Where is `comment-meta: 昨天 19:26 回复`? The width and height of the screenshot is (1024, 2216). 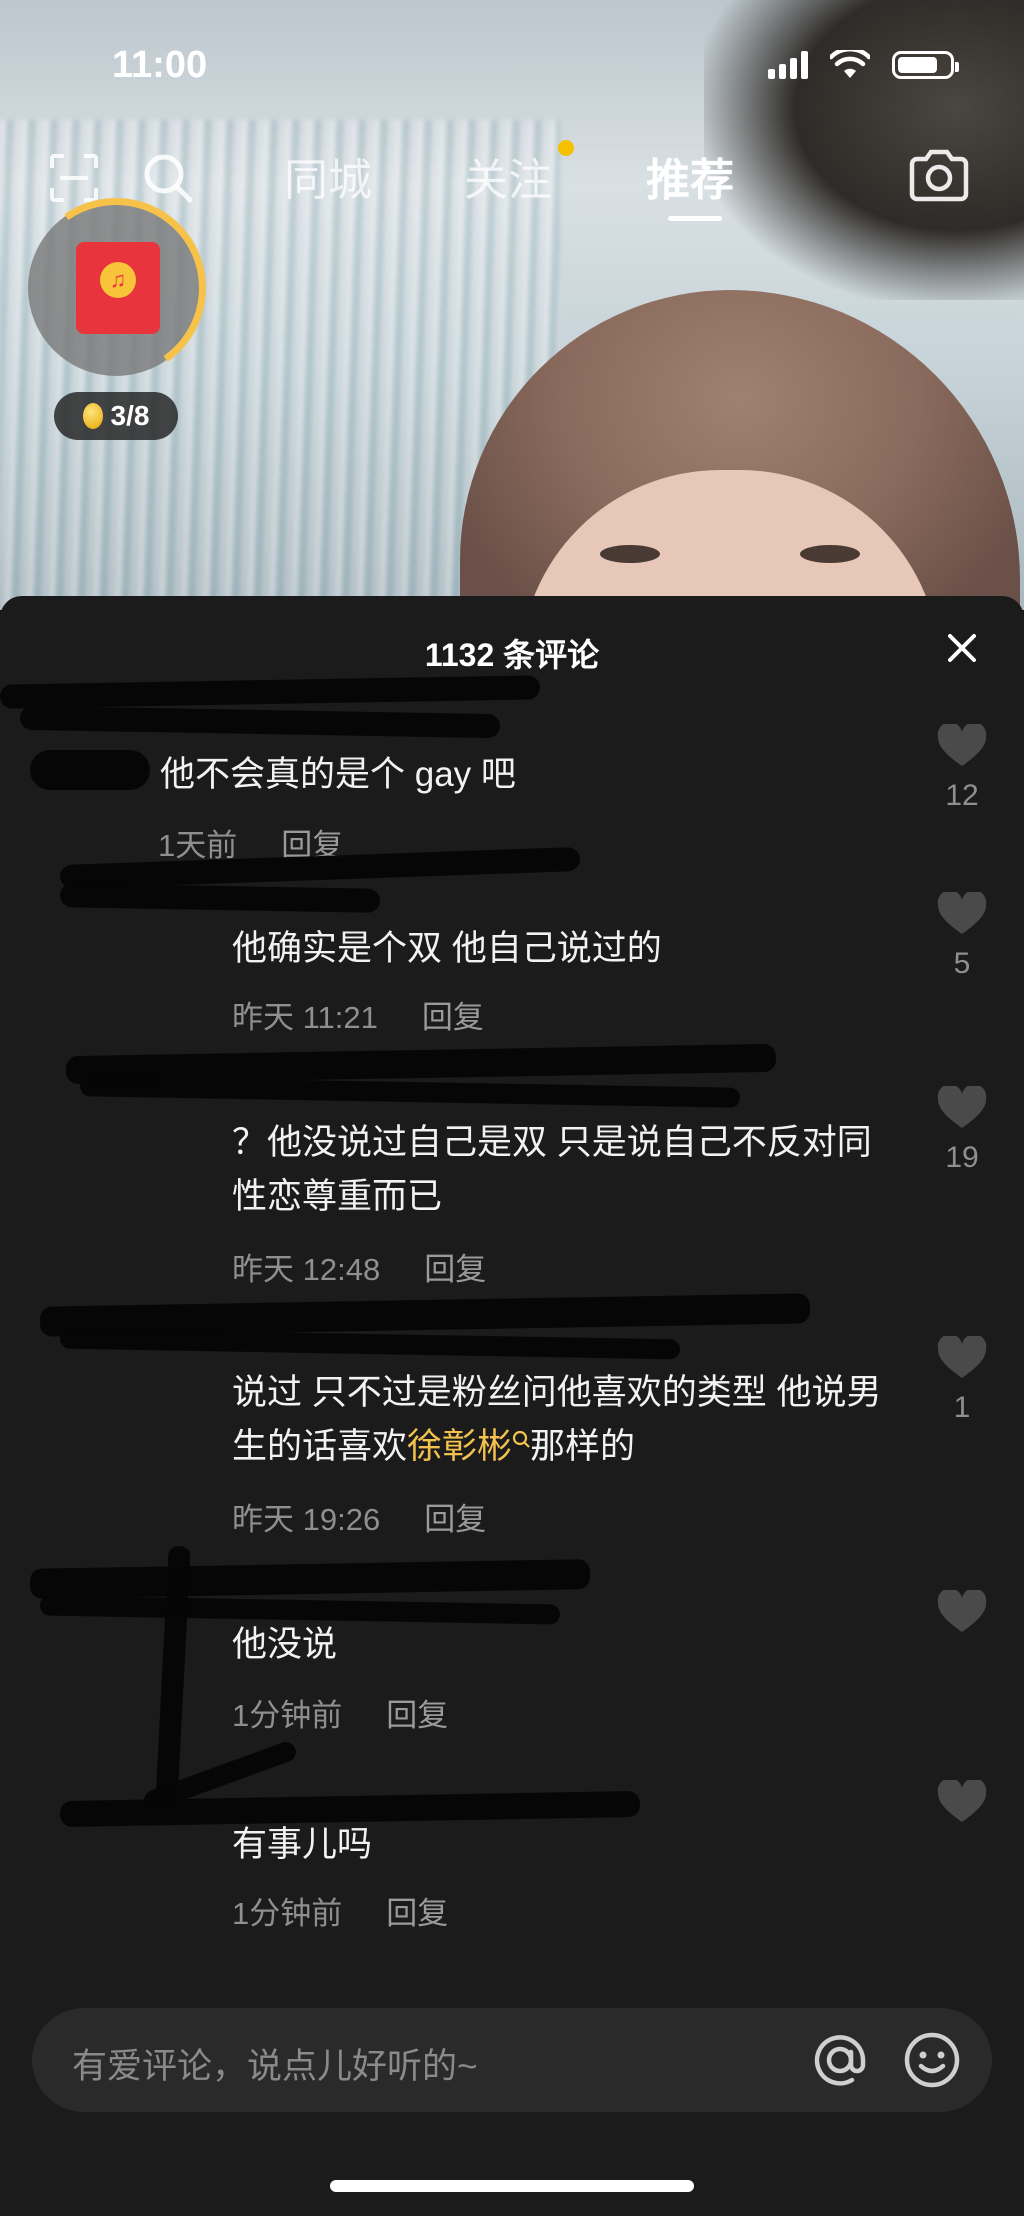 comment-meta: 昨天 19:26 回复 is located at coordinates (359, 1516).